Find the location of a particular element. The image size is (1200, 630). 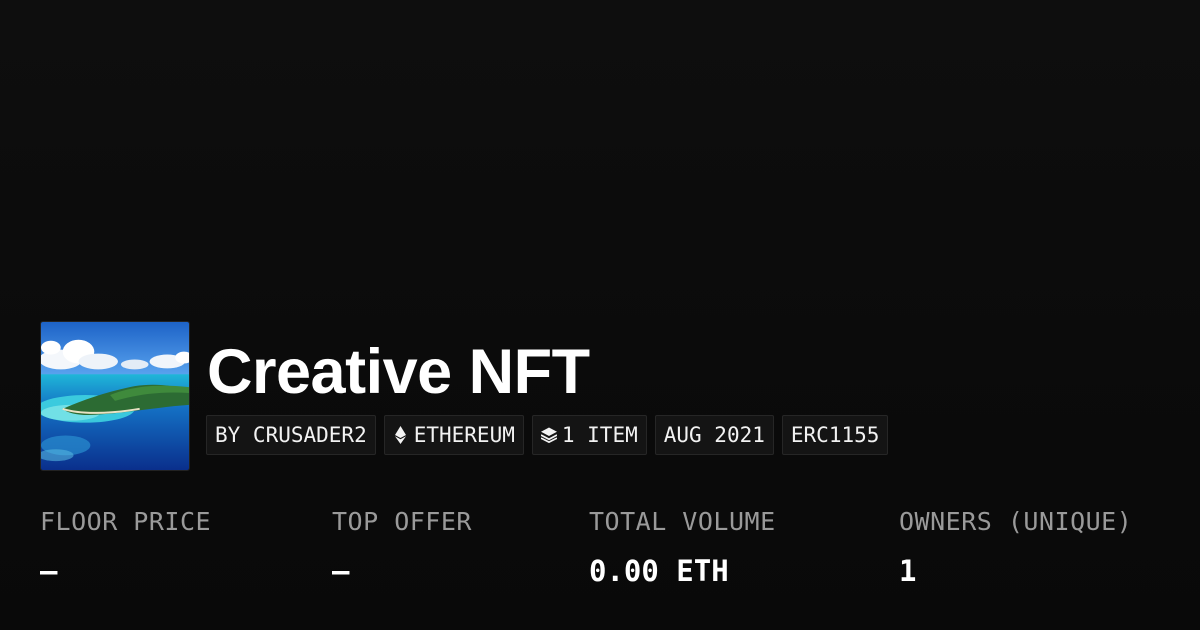

chain-tag-label: ETHEREUM is located at coordinates (464, 435).